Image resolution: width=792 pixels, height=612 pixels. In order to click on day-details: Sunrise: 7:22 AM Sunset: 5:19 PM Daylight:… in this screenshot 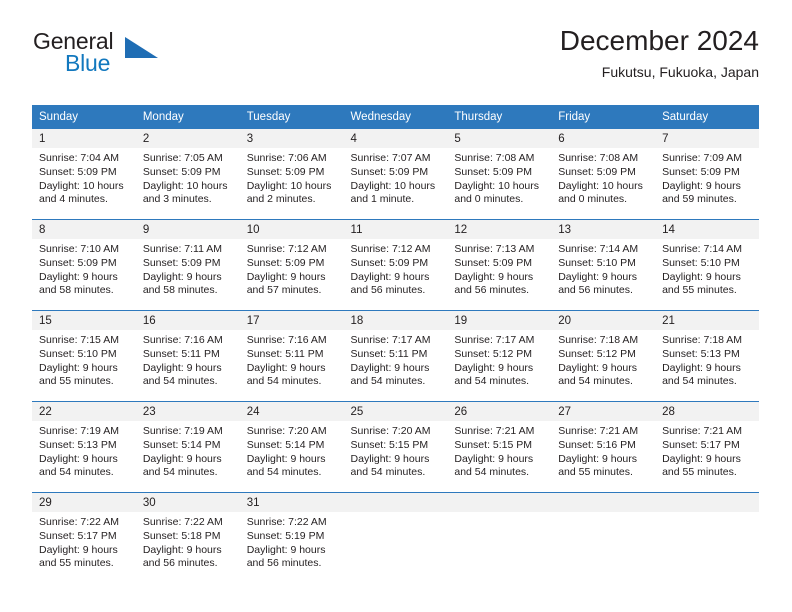, I will do `click(292, 541)`.